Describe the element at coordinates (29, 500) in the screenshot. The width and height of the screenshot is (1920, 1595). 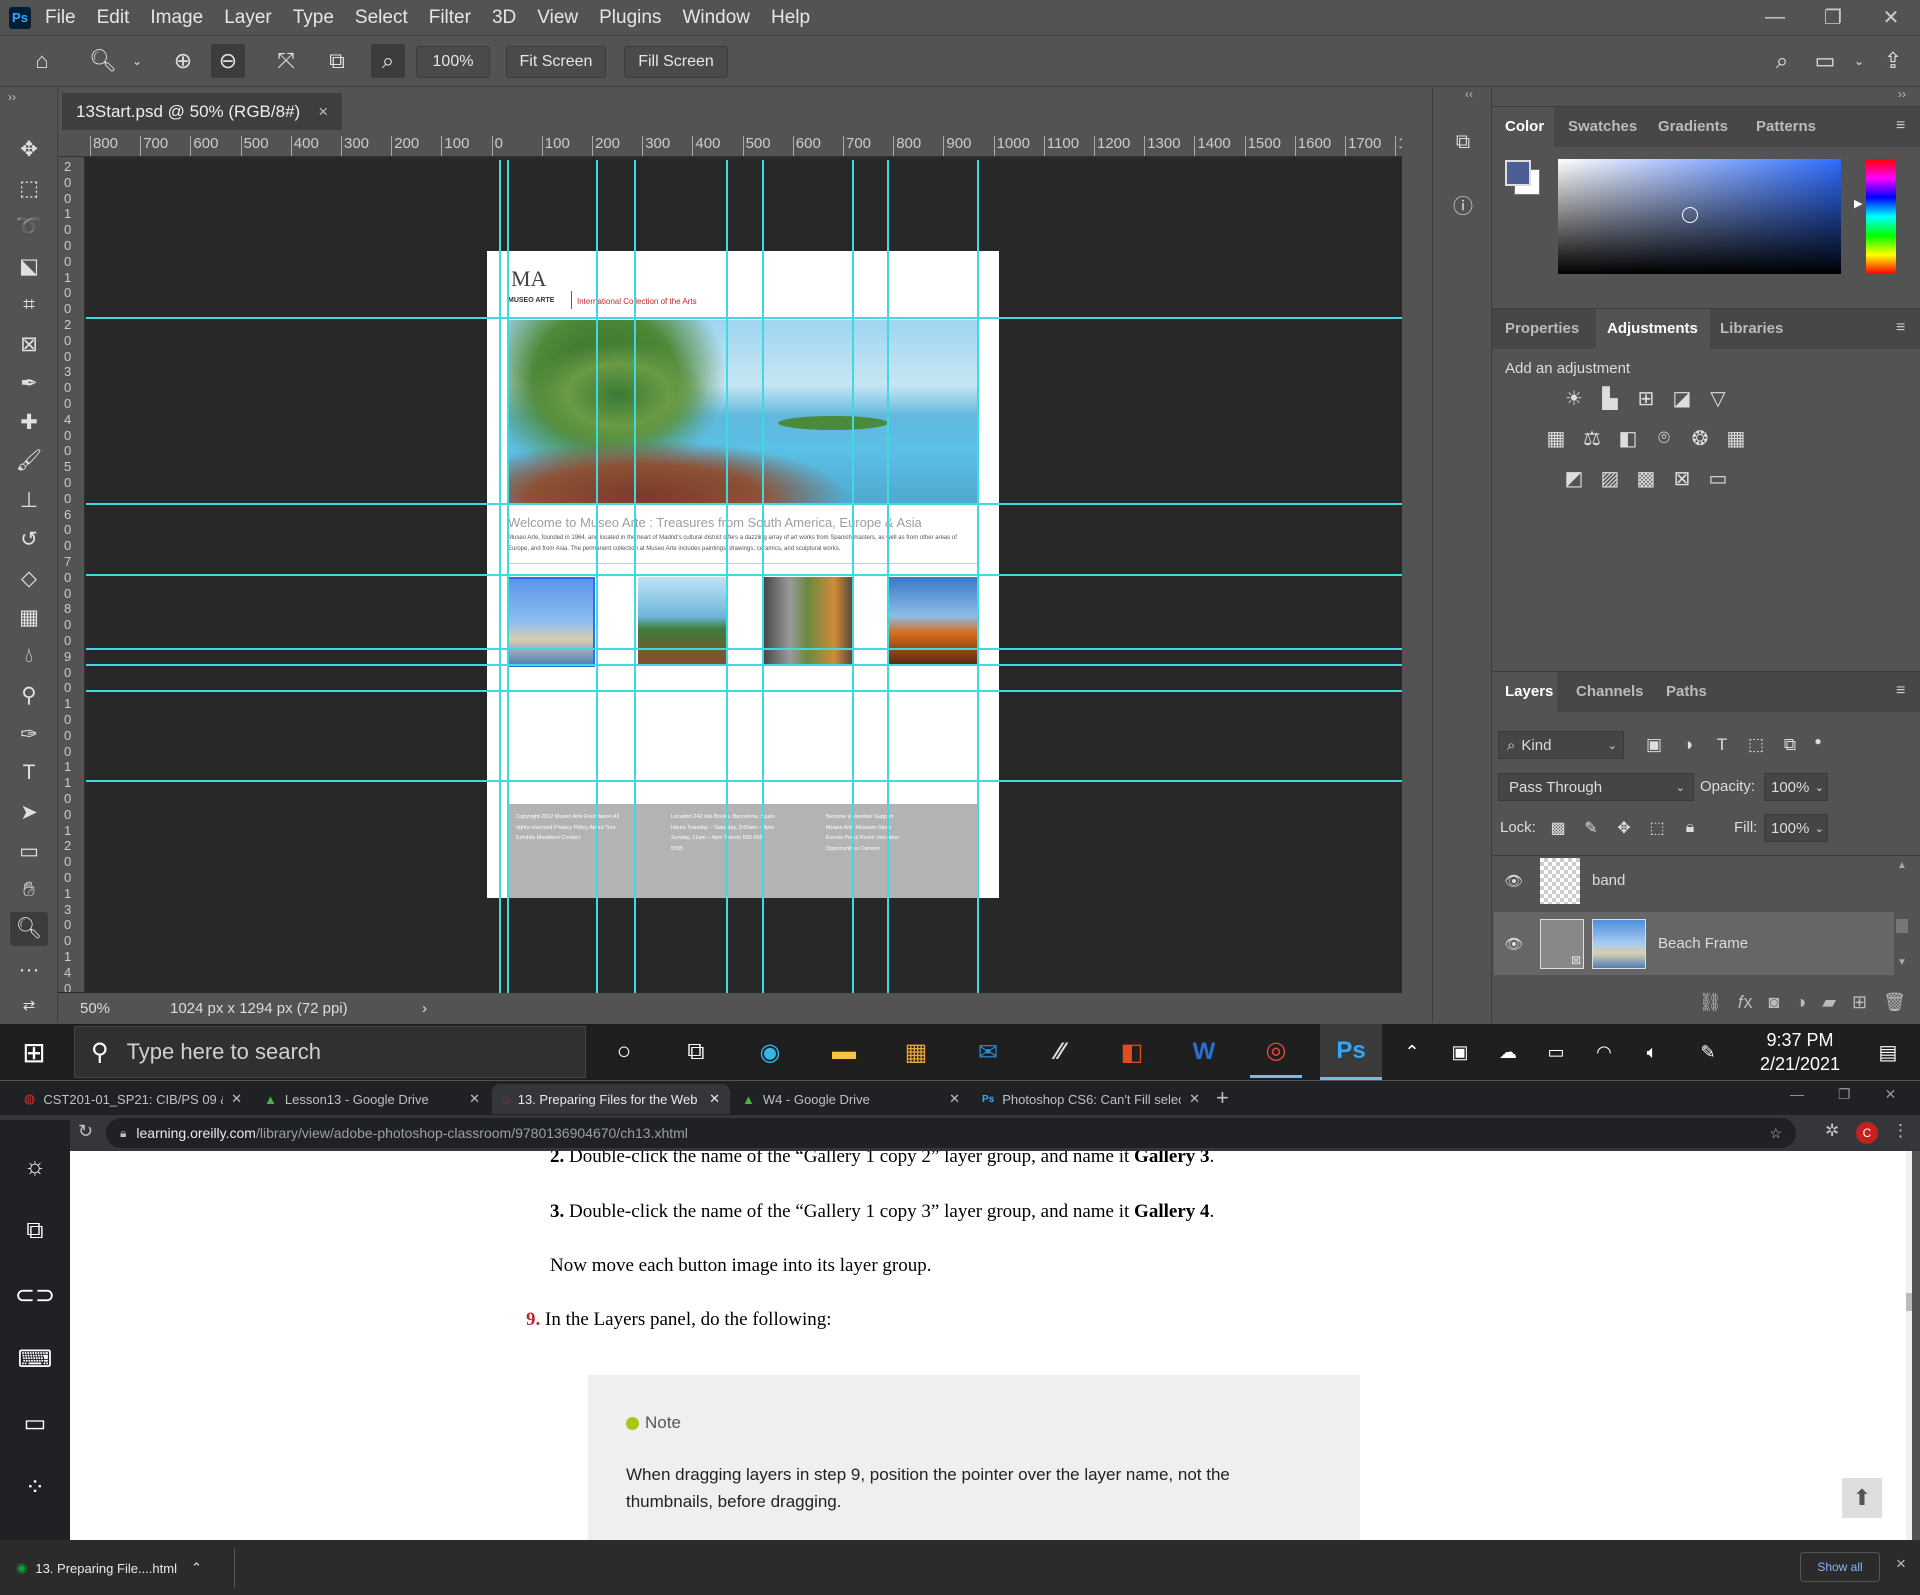
I see `clone-stamp-tool-icon: ⊥` at that location.